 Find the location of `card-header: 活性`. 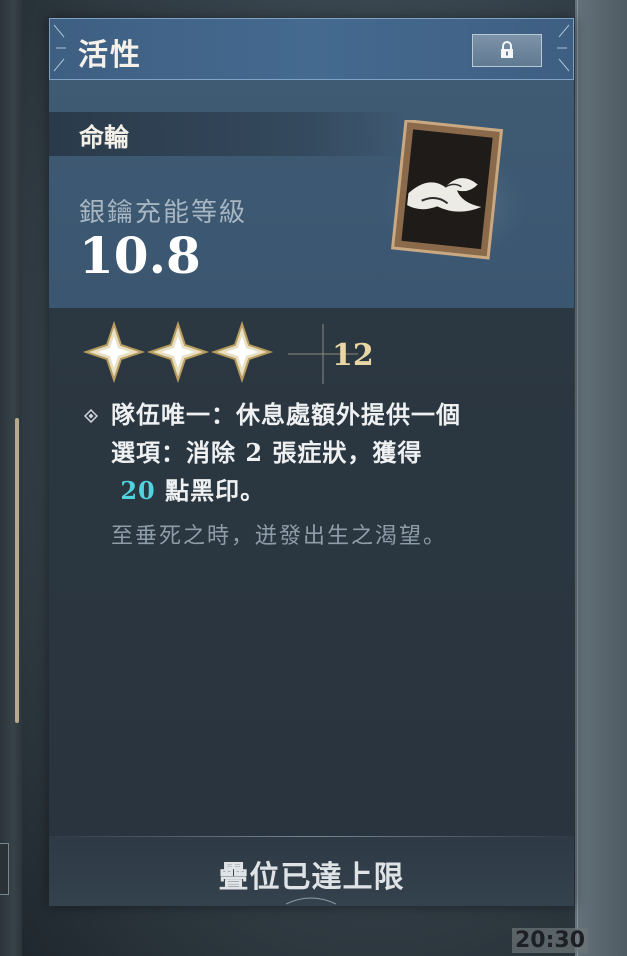

card-header: 活性 is located at coordinates (311, 49).